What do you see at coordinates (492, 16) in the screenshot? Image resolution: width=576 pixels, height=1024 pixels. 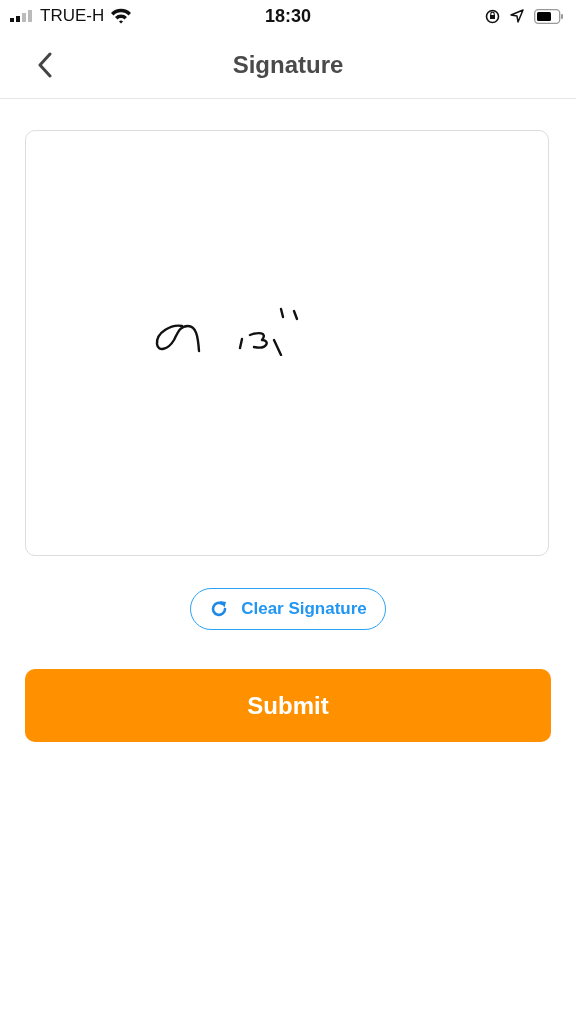 I see `rotation-lock-icon` at bounding box center [492, 16].